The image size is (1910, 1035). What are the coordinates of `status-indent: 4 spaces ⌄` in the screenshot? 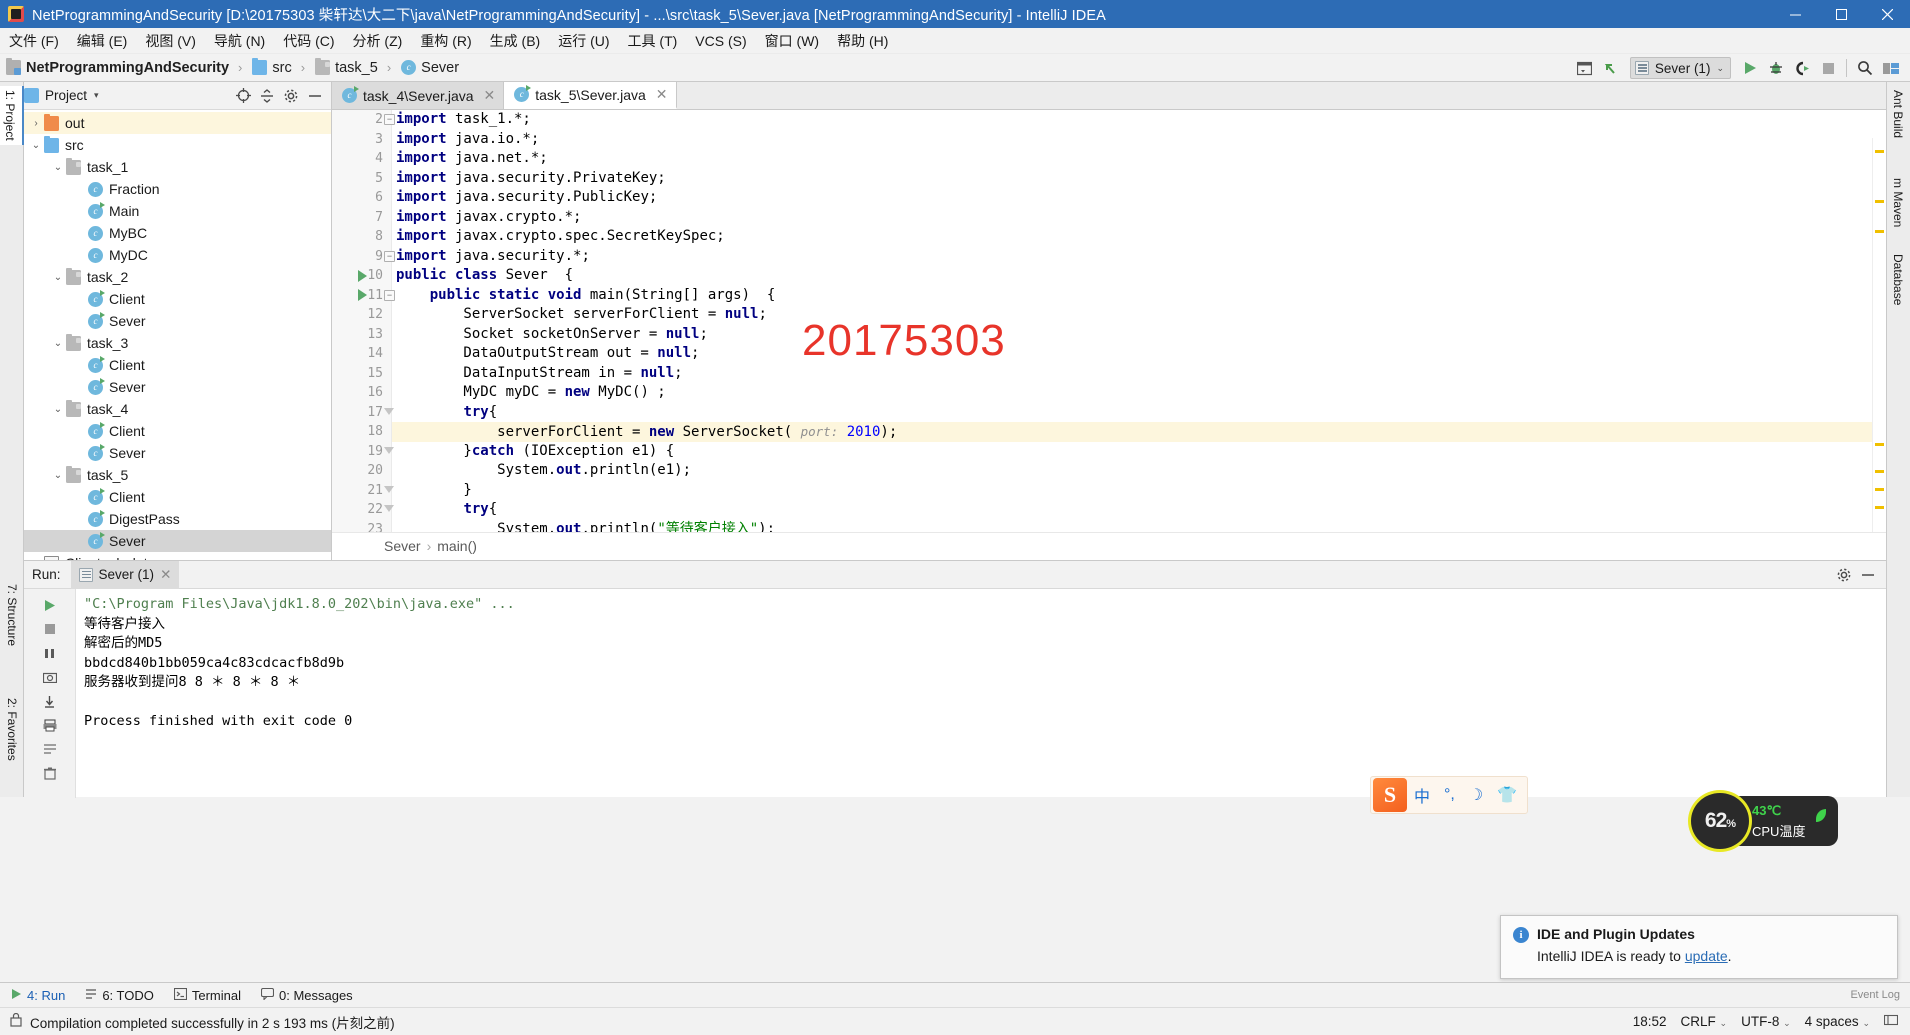 It's located at (1837, 1021).